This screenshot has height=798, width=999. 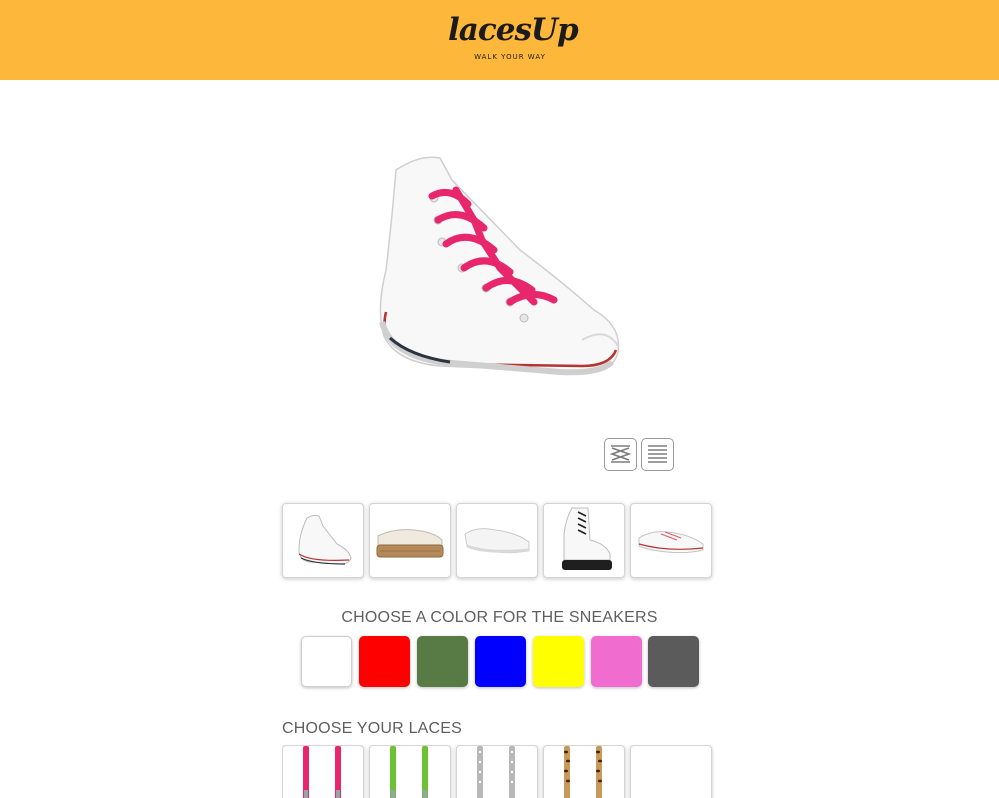 I want to click on sneaker-color-picker, so click(x=501, y=662).